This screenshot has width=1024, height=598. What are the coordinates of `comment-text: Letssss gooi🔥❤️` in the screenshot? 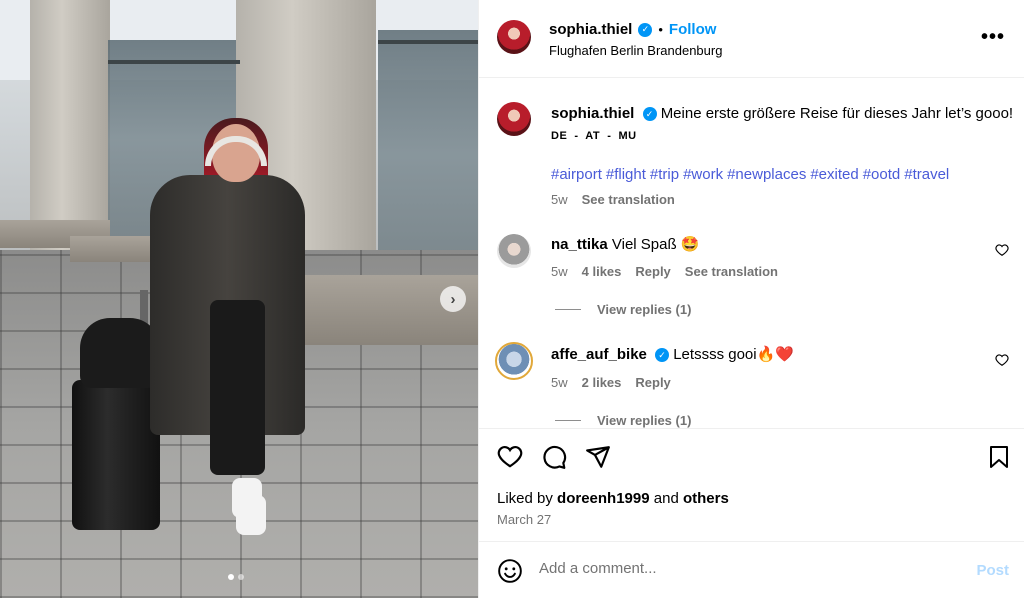 It's located at (733, 354).